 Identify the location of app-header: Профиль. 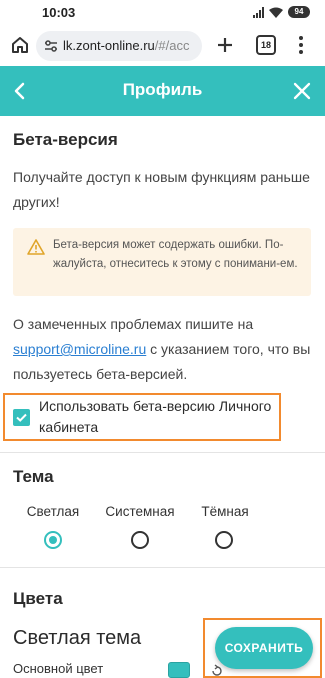
(162, 91).